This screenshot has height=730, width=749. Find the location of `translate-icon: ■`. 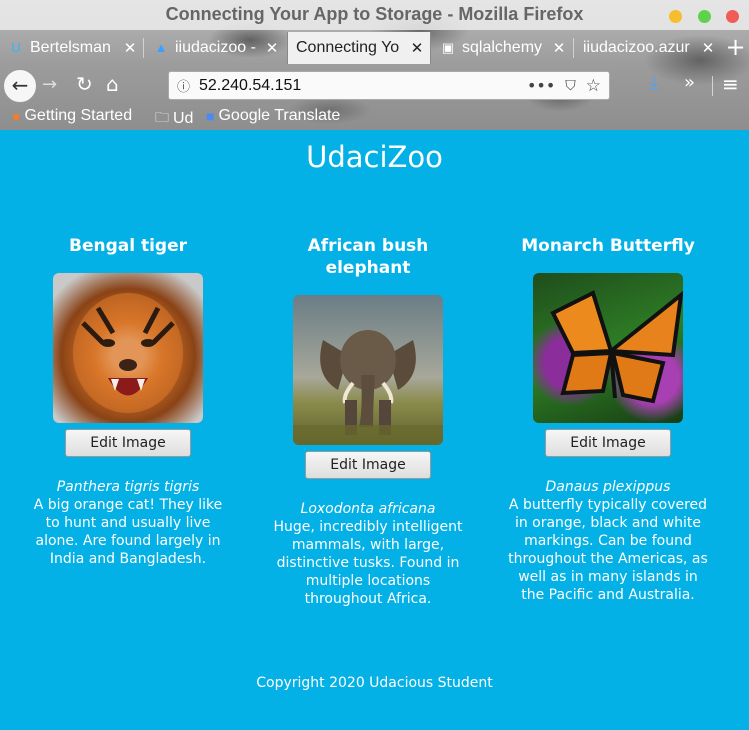

translate-icon: ■ is located at coordinates (210, 116).